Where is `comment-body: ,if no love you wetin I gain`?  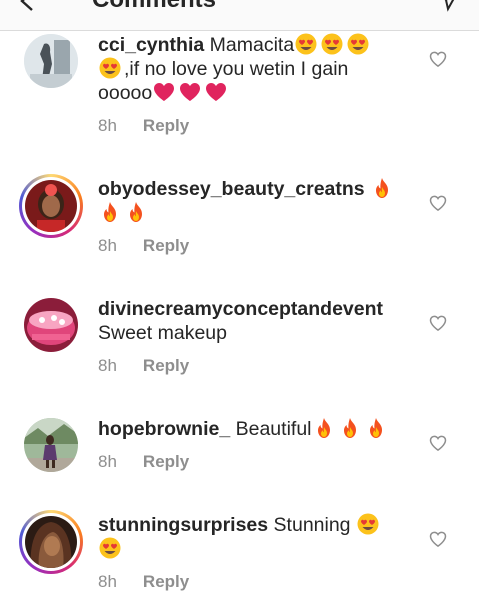
comment-body: ,if no love you wetin I gain is located at coordinates (236, 69).